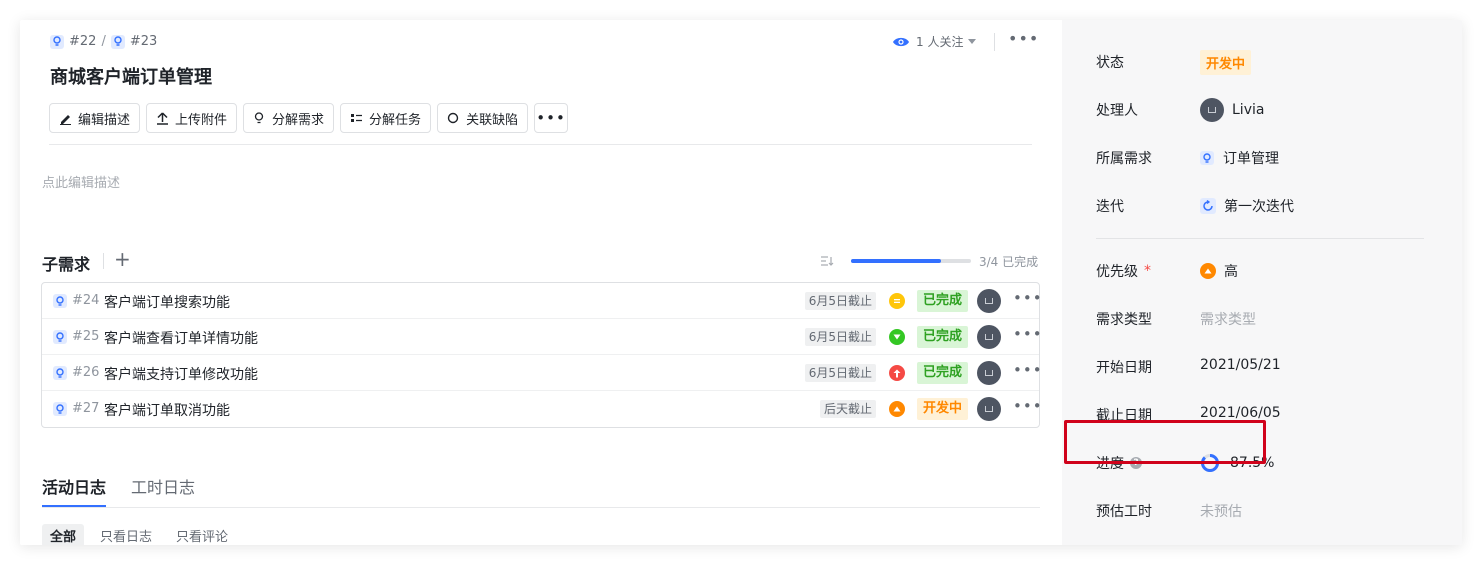  I want to click on pencil-icon, so click(65, 118).